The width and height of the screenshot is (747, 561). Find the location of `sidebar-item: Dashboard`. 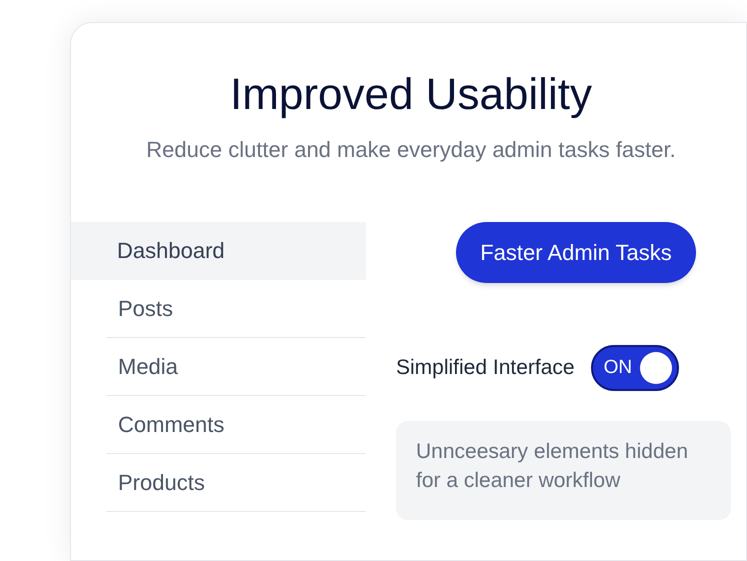

sidebar-item: Dashboard is located at coordinates (218, 251).